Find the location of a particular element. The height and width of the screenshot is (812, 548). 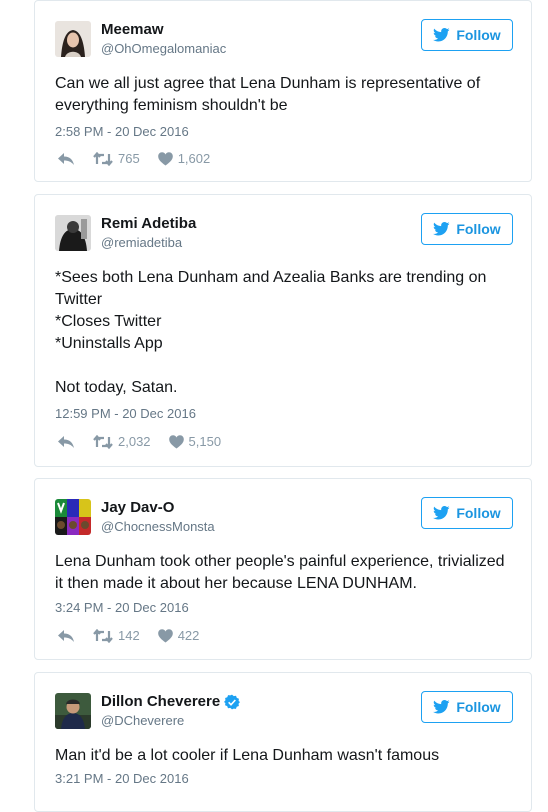

retweet-count: 2,032 is located at coordinates (134, 441).